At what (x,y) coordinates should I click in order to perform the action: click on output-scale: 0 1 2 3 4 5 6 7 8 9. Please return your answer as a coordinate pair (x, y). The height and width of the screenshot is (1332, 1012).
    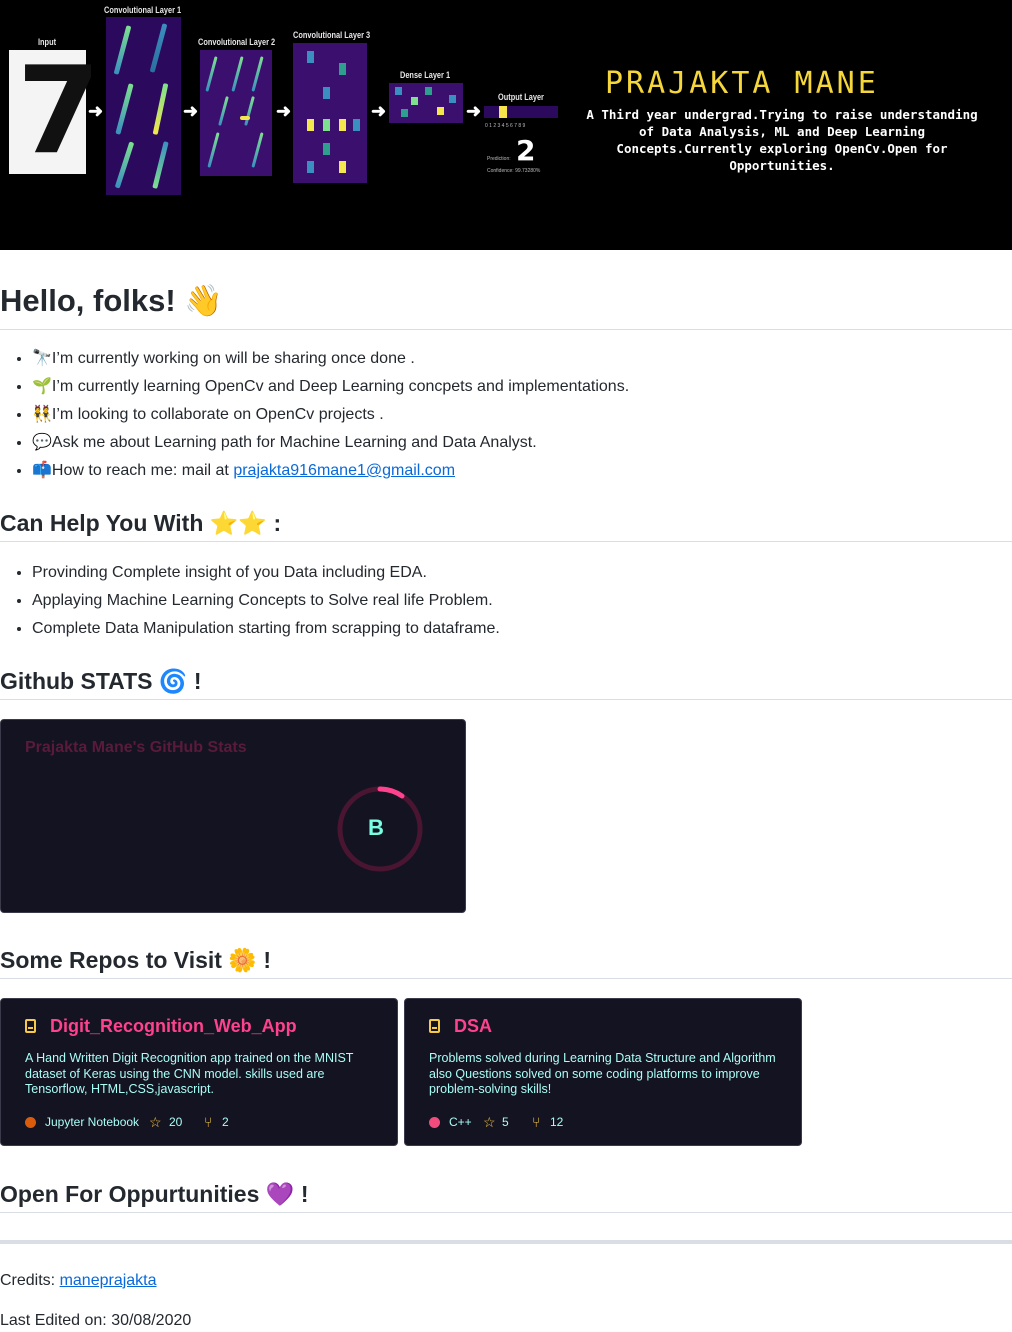
    Looking at the image, I should click on (505, 126).